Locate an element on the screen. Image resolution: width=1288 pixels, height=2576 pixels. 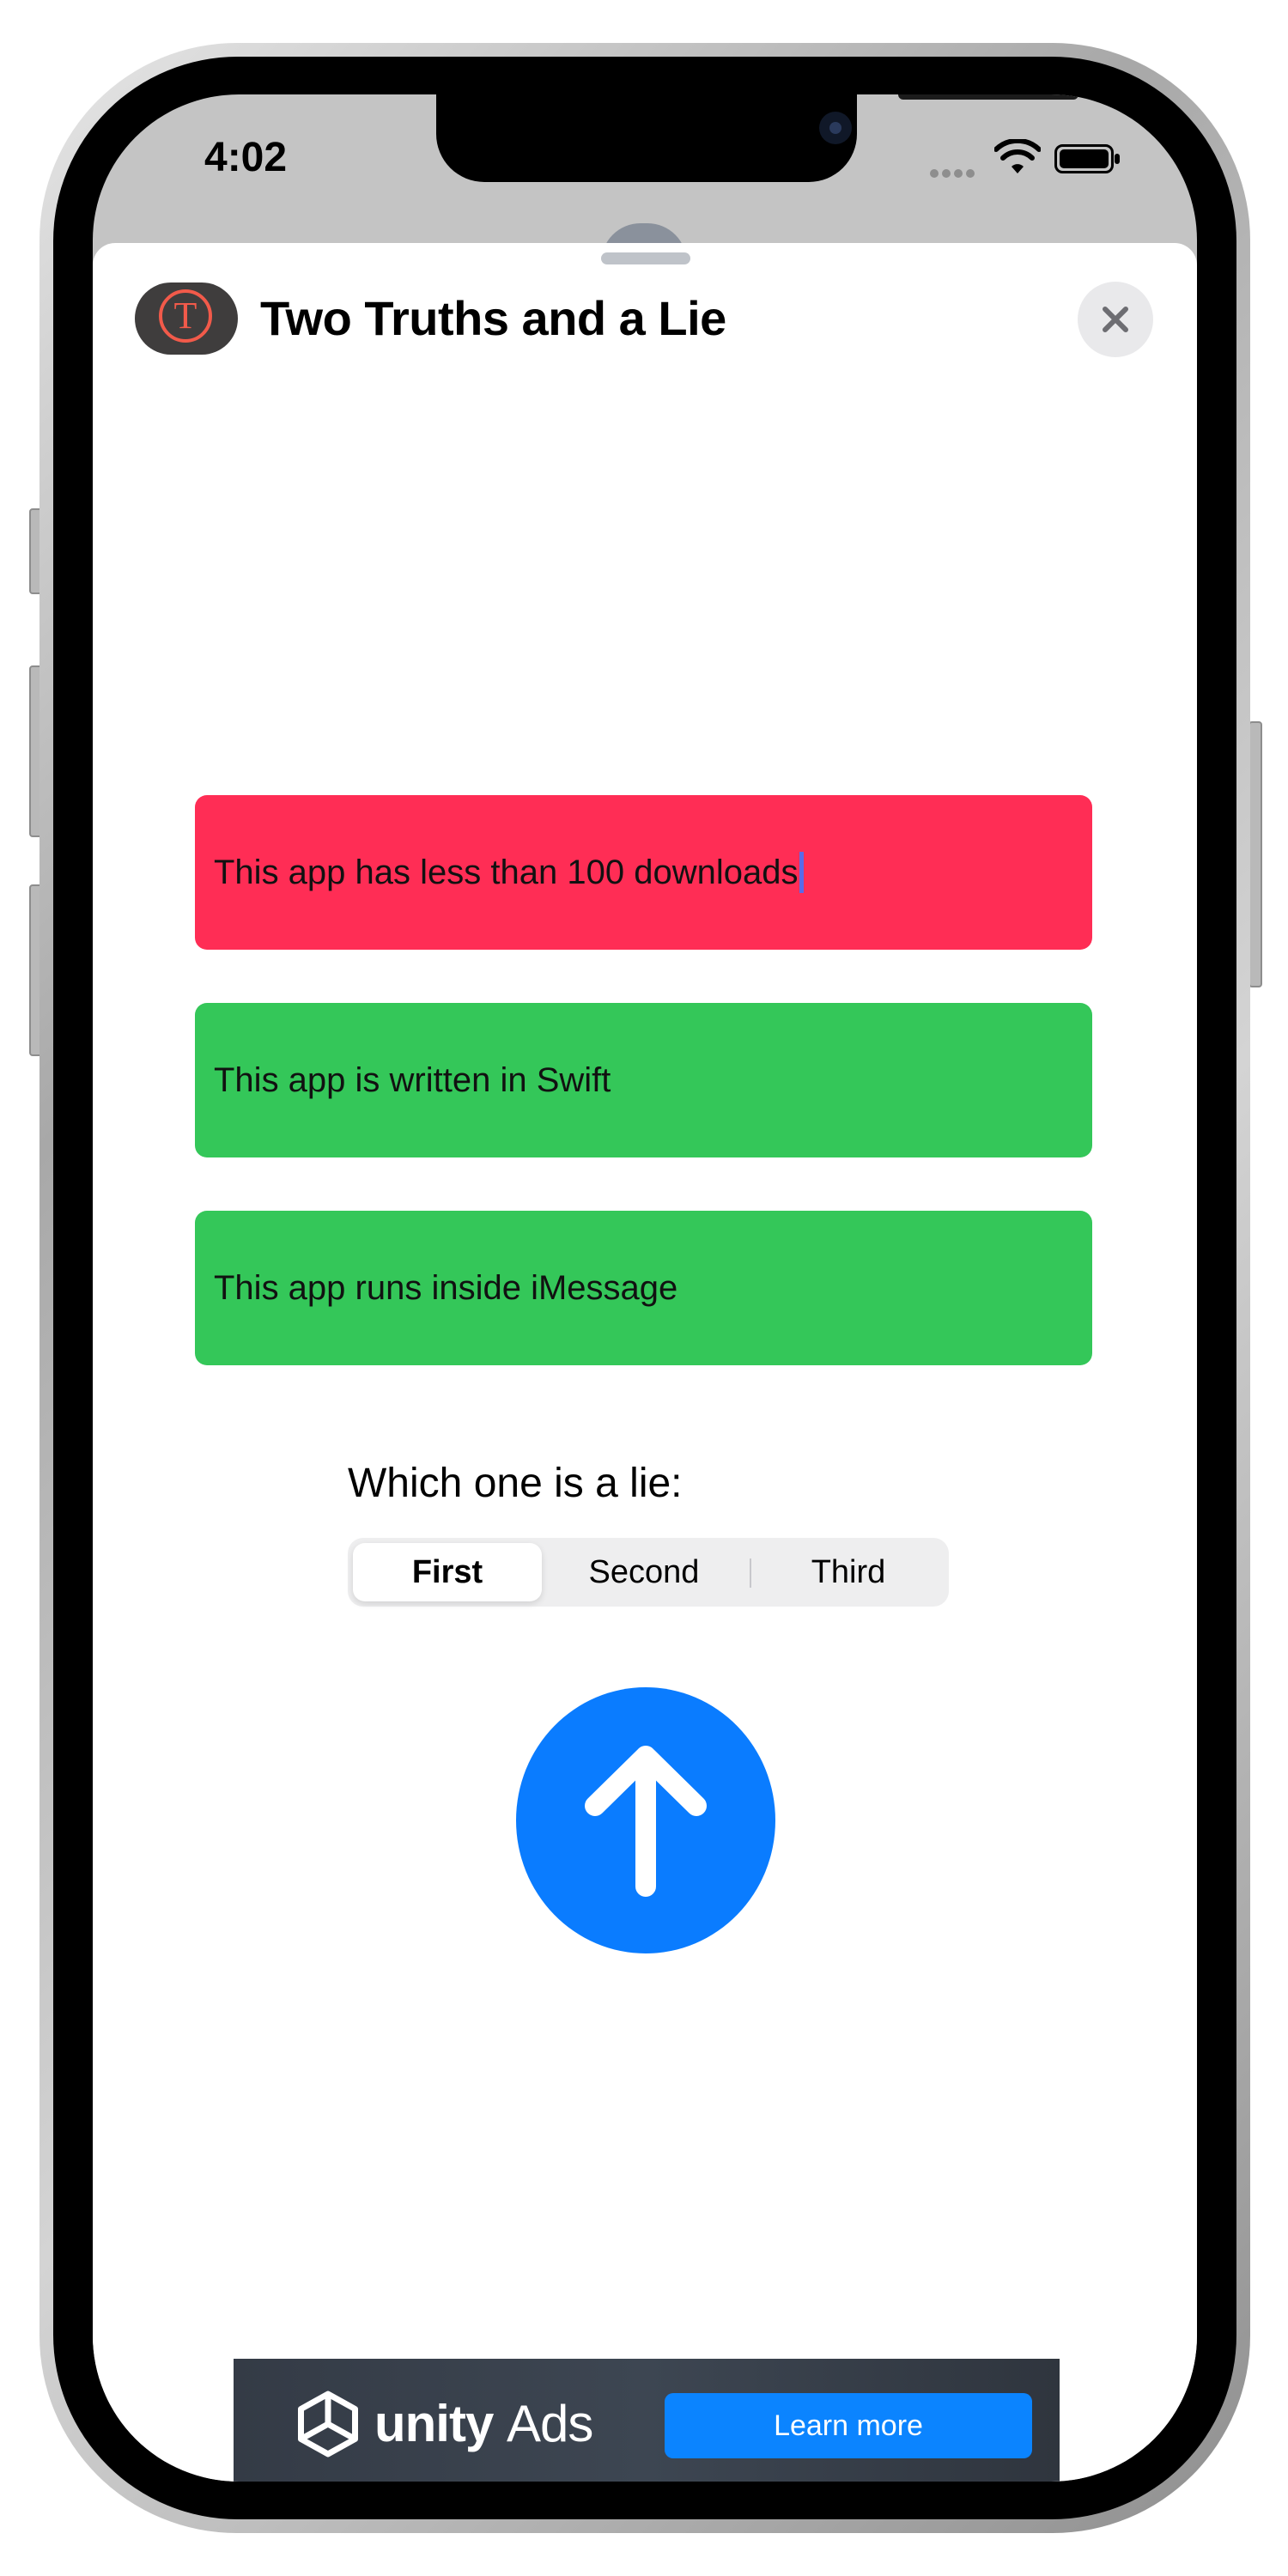
close-button is located at coordinates (1115, 319).